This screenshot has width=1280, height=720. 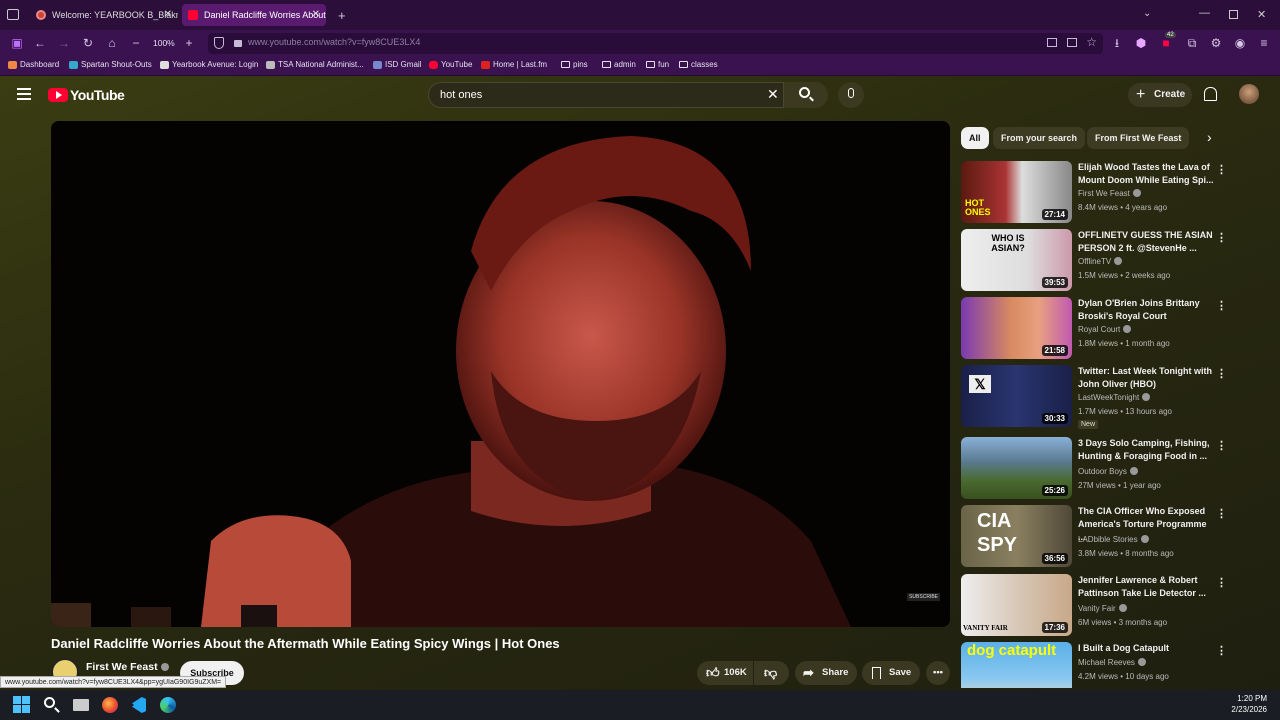 I want to click on search-query-text: hot ones, so click(x=461, y=95).